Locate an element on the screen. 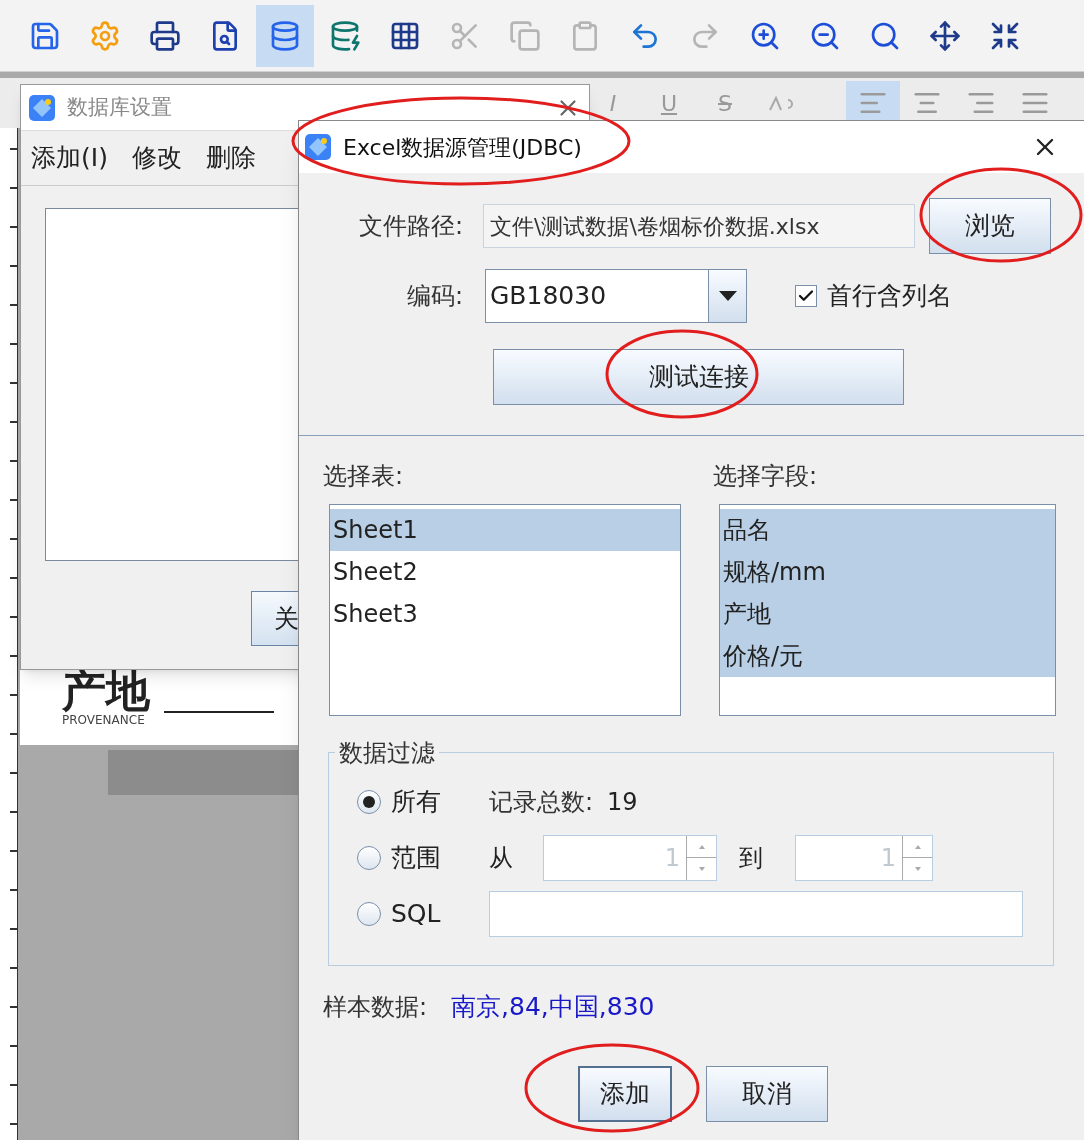  list-label: 选择字段: is located at coordinates (766, 476).